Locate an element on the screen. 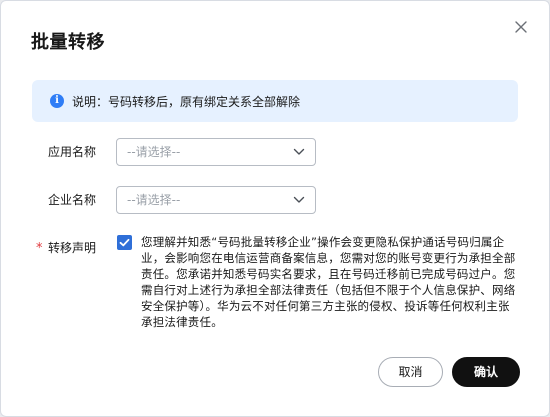 This screenshot has width=550, height=417. company-name-label: 企业名称 is located at coordinates (72, 200).